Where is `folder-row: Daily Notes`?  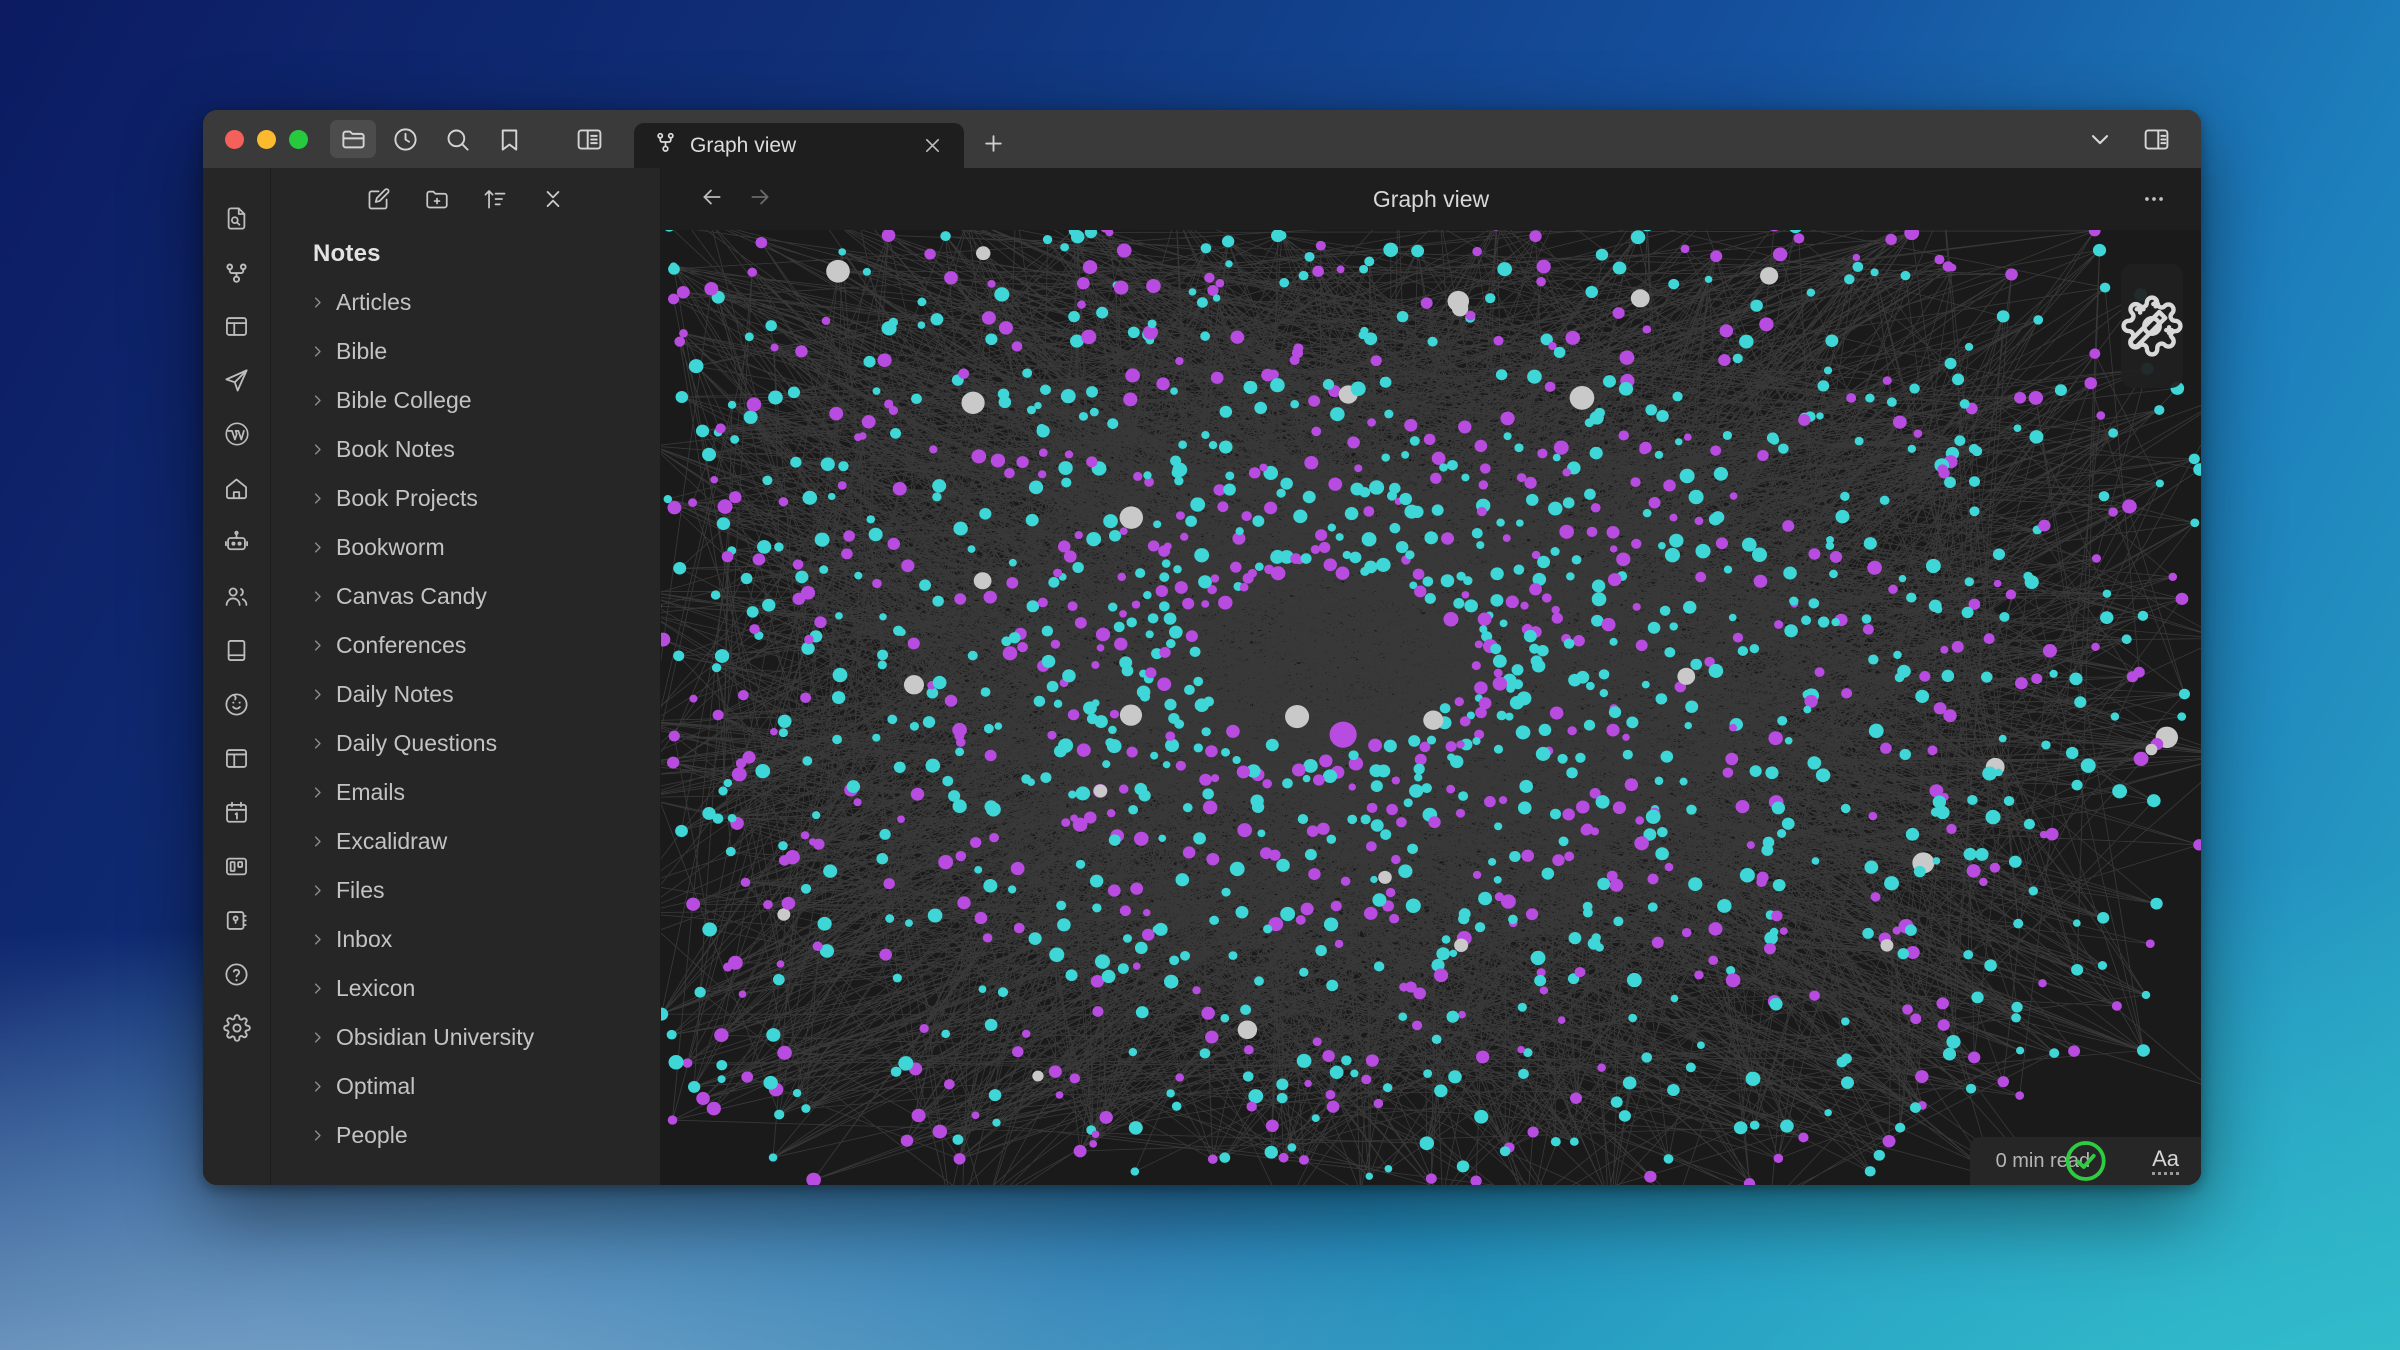 folder-row: Daily Notes is located at coordinates (465, 694).